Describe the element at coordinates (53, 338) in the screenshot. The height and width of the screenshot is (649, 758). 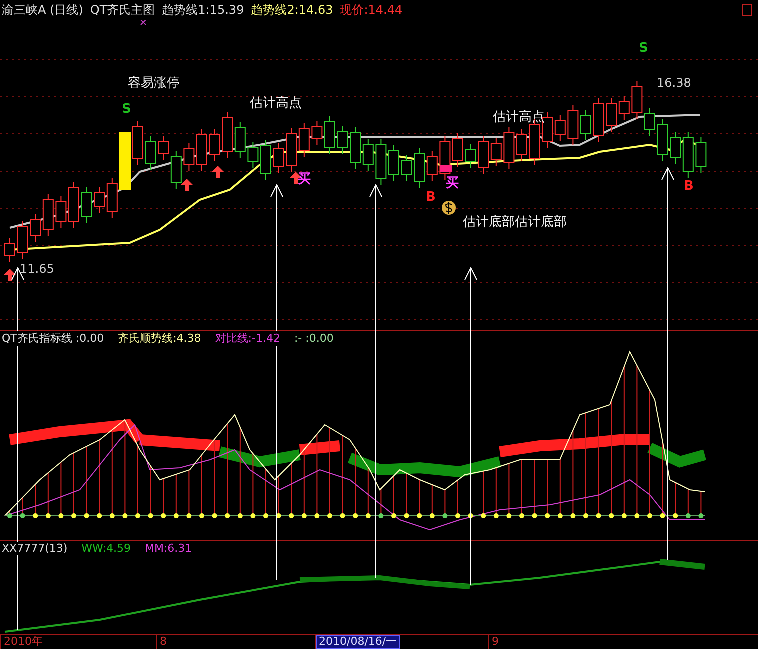
I see `legend-label: QT齐氏指标线 :0.00` at that location.